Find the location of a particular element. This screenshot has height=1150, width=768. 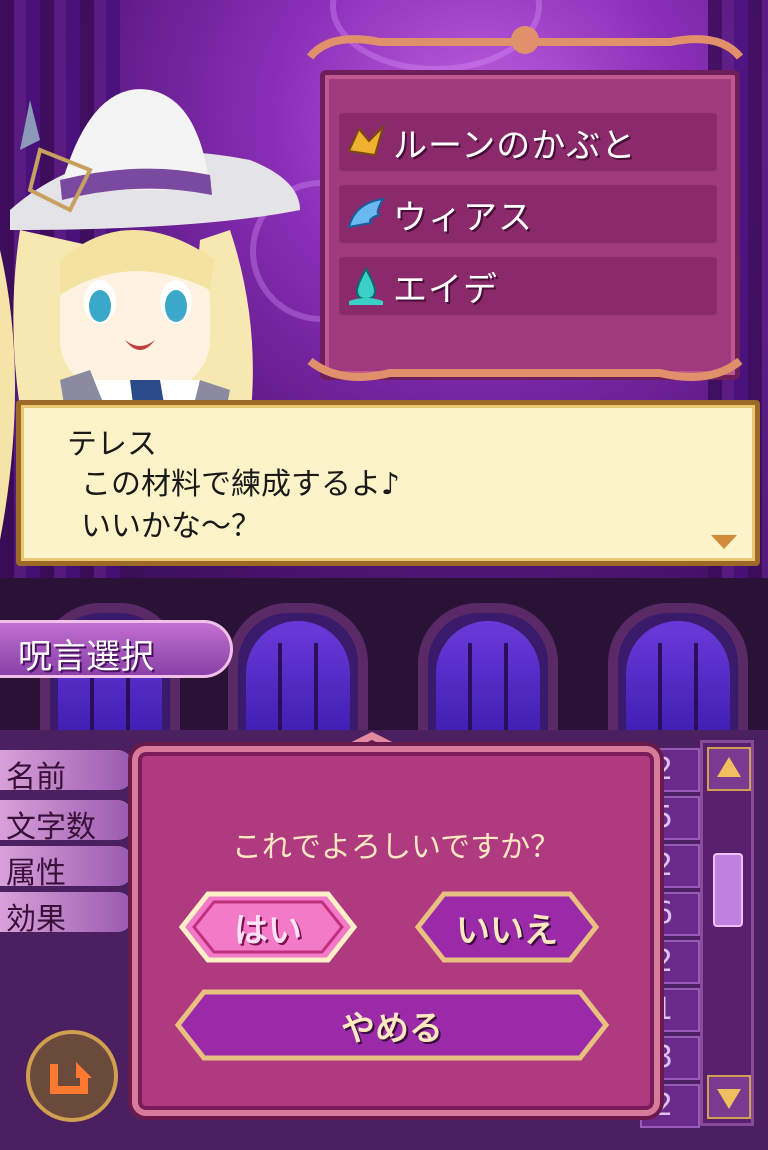

item-row-wing: ウィアス is located at coordinates (528, 214).